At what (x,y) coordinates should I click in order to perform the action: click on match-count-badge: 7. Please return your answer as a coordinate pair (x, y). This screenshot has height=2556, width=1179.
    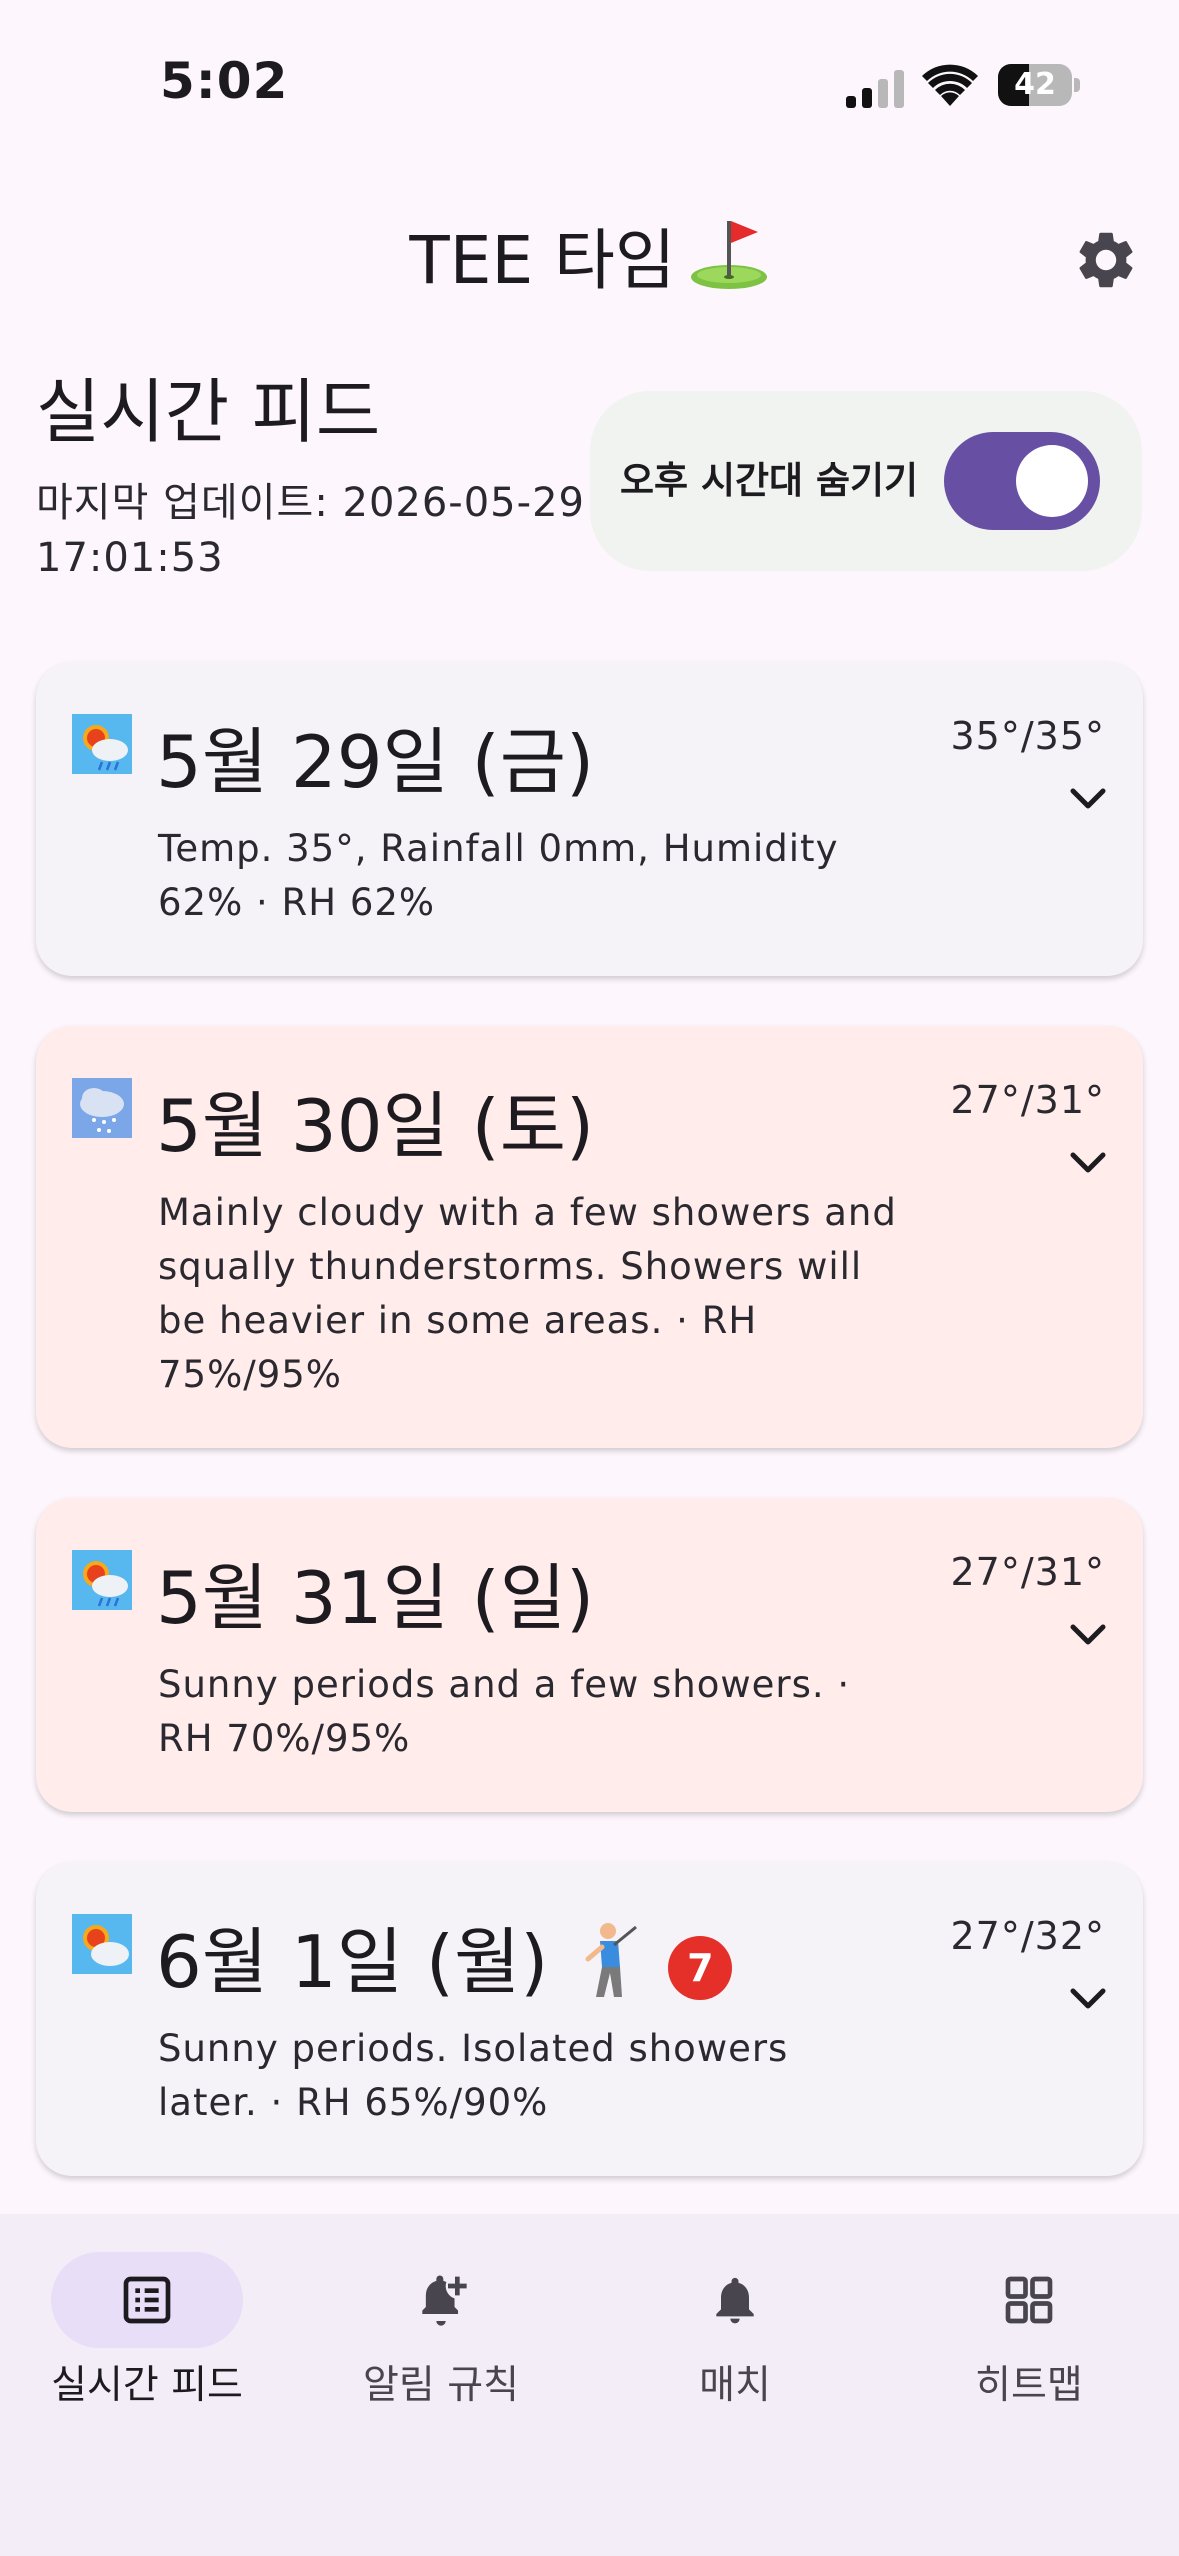
    Looking at the image, I should click on (700, 1968).